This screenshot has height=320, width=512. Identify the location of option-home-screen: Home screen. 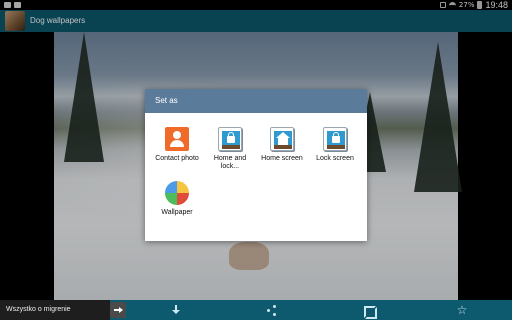
(282, 155).